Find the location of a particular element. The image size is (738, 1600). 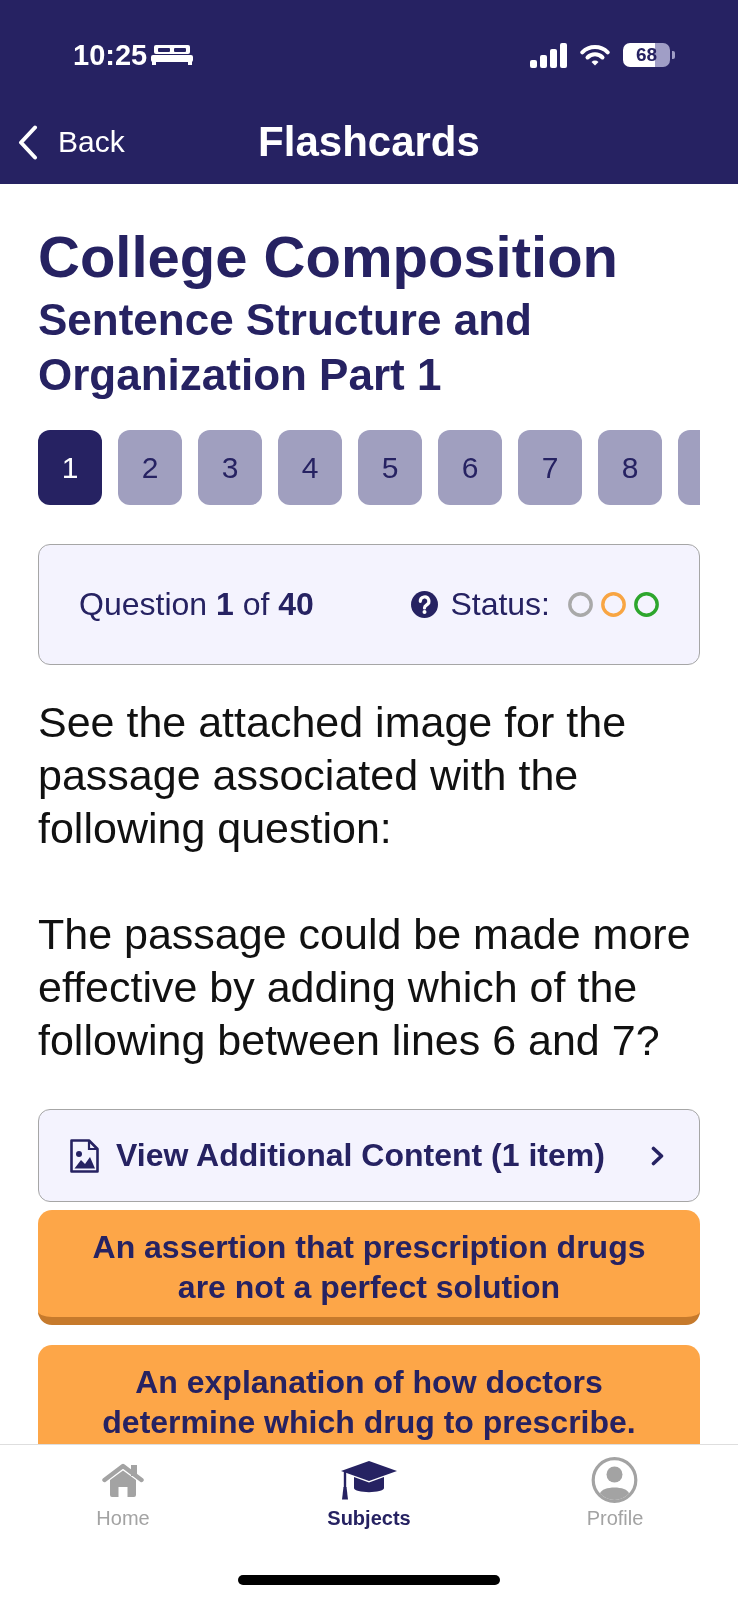

chevron-left-icon is located at coordinates (28, 142).